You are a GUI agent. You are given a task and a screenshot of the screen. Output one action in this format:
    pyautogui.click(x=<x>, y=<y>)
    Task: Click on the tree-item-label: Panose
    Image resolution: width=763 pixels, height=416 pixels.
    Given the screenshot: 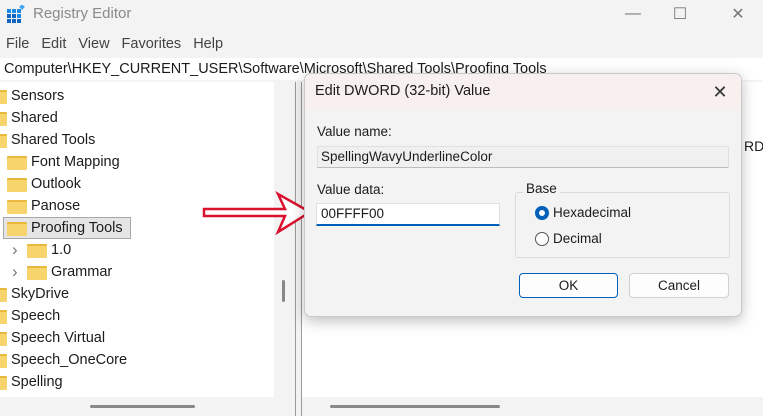 What is the action you would take?
    pyautogui.click(x=56, y=206)
    